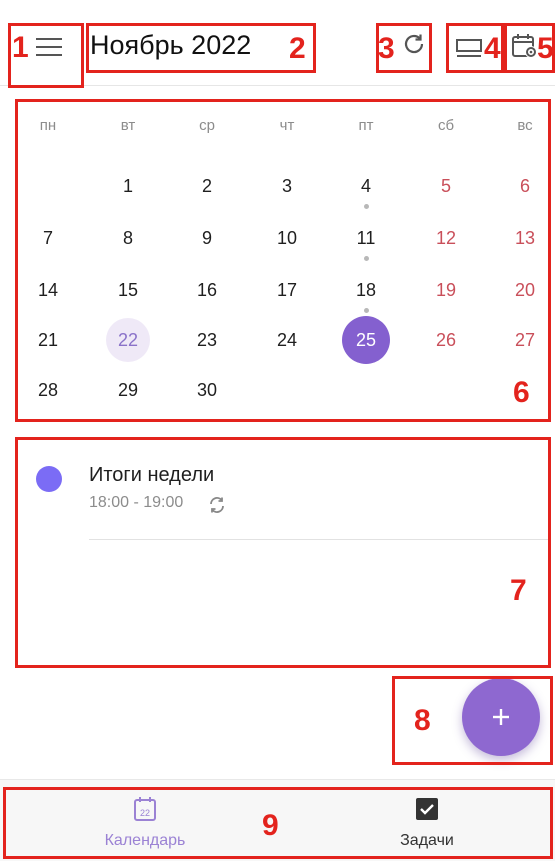 This screenshot has height=861, width=555. What do you see at coordinates (492, 48) in the screenshot?
I see `annotation-label-4: 4` at bounding box center [492, 48].